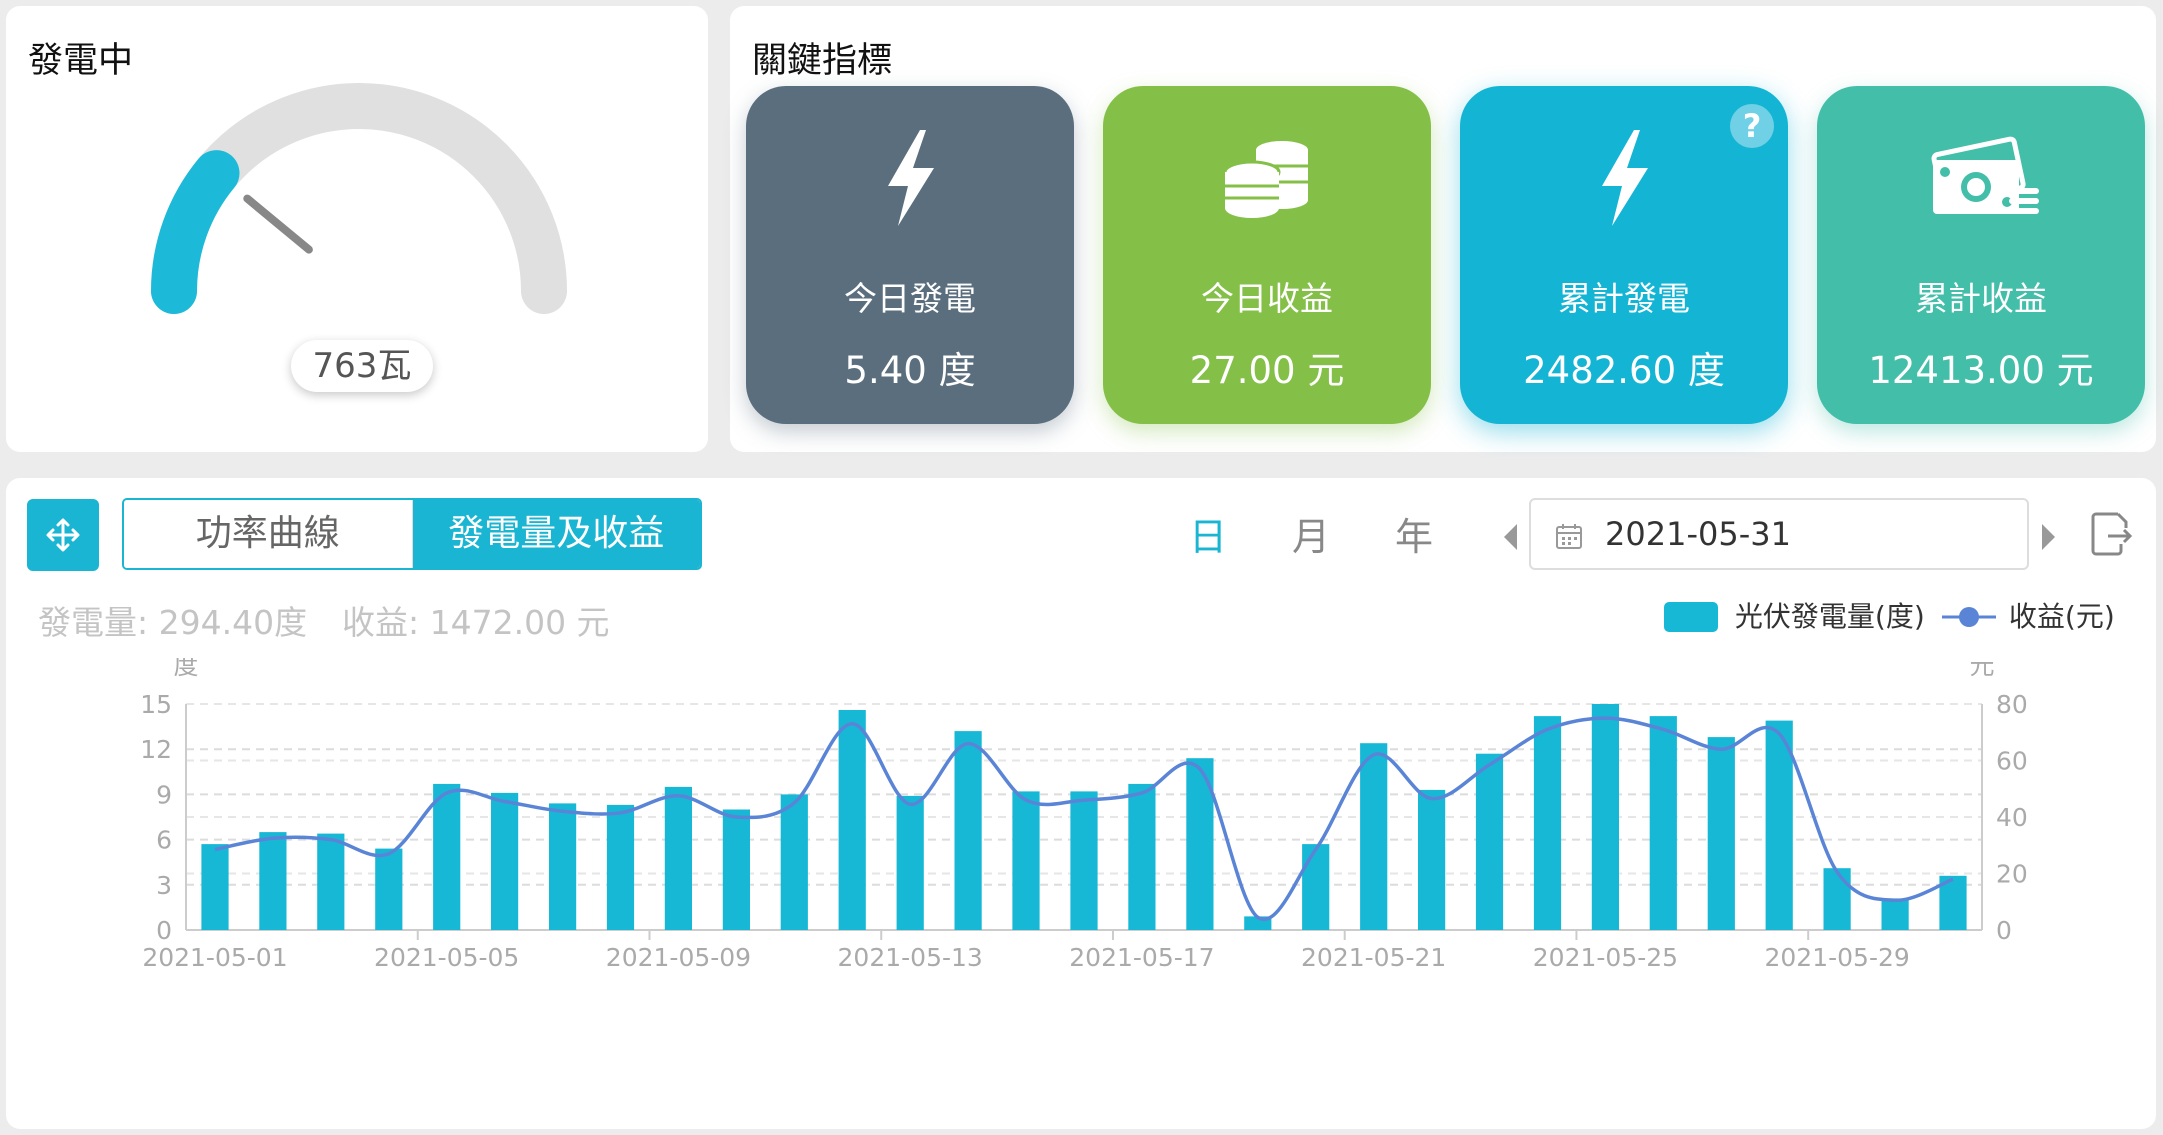  Describe the element at coordinates (1981, 255) in the screenshot. I see `kpi-total-revenue: 累計收益 12413.00 元` at that location.